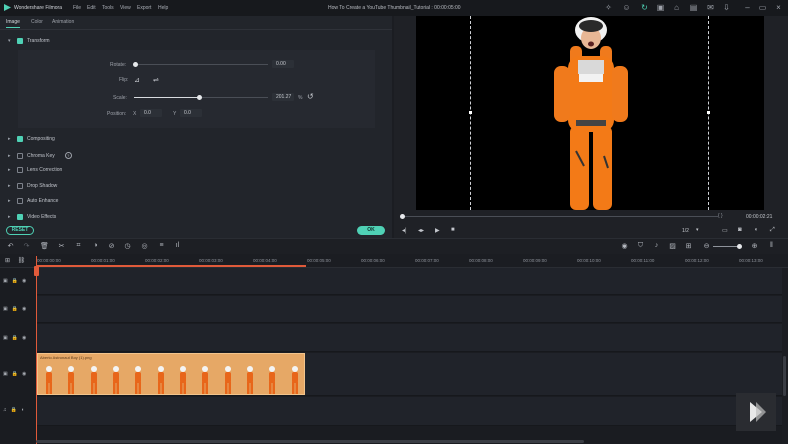 This screenshot has width=788, height=444. I want to click on mixer-icon: ▨, so click(672, 246).